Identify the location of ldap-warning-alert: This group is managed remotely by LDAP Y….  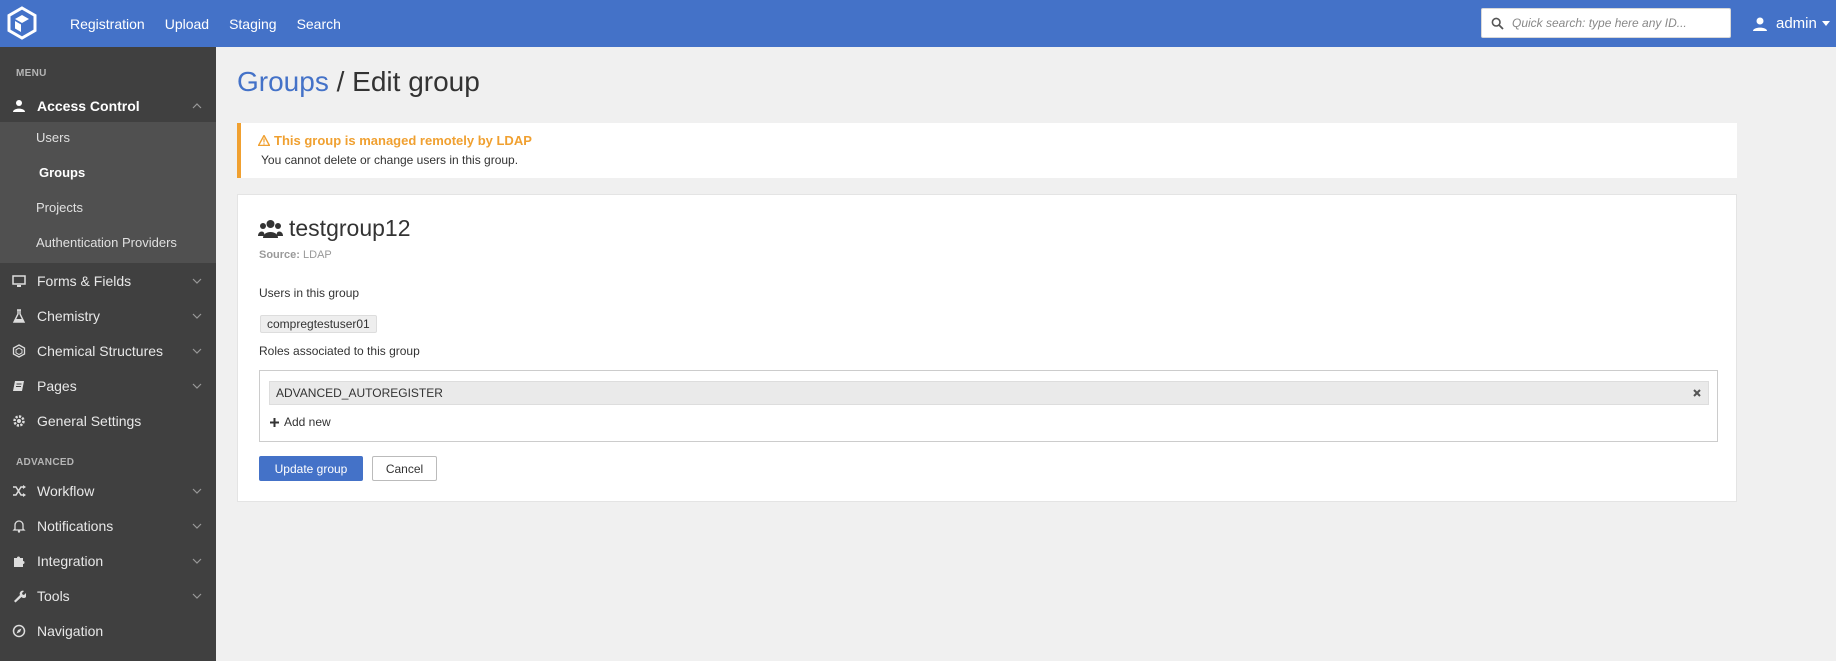
(987, 150).